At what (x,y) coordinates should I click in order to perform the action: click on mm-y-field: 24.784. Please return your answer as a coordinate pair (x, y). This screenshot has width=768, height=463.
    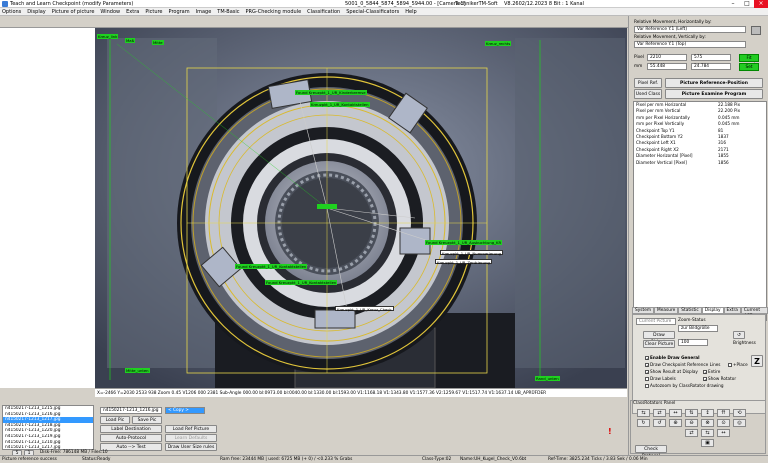
    Looking at the image, I should click on (711, 66).